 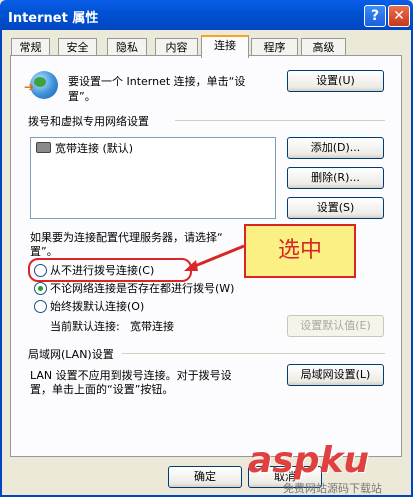 I want to click on dialup-group-line, so click(x=280, y=120).